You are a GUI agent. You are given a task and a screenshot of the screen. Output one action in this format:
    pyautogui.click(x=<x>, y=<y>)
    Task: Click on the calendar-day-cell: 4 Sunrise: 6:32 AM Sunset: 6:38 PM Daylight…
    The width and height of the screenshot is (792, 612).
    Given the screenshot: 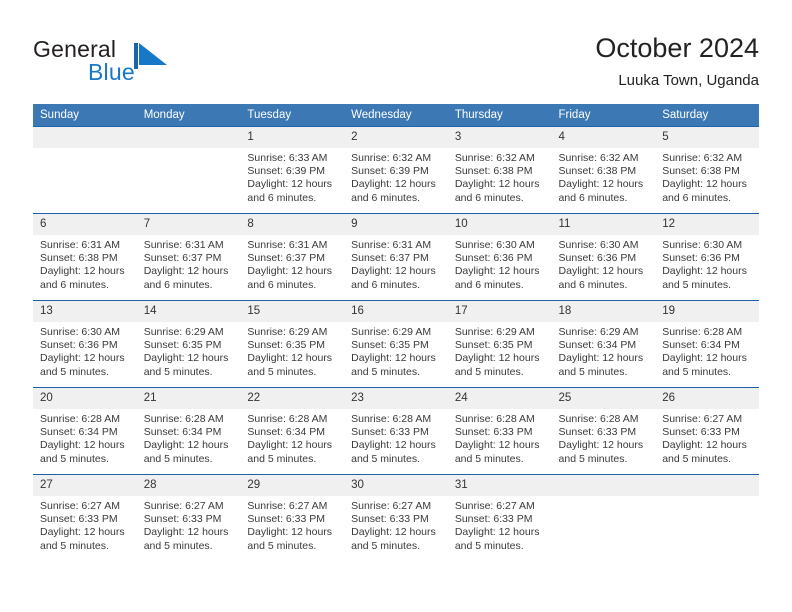 What is the action you would take?
    pyautogui.click(x=603, y=170)
    